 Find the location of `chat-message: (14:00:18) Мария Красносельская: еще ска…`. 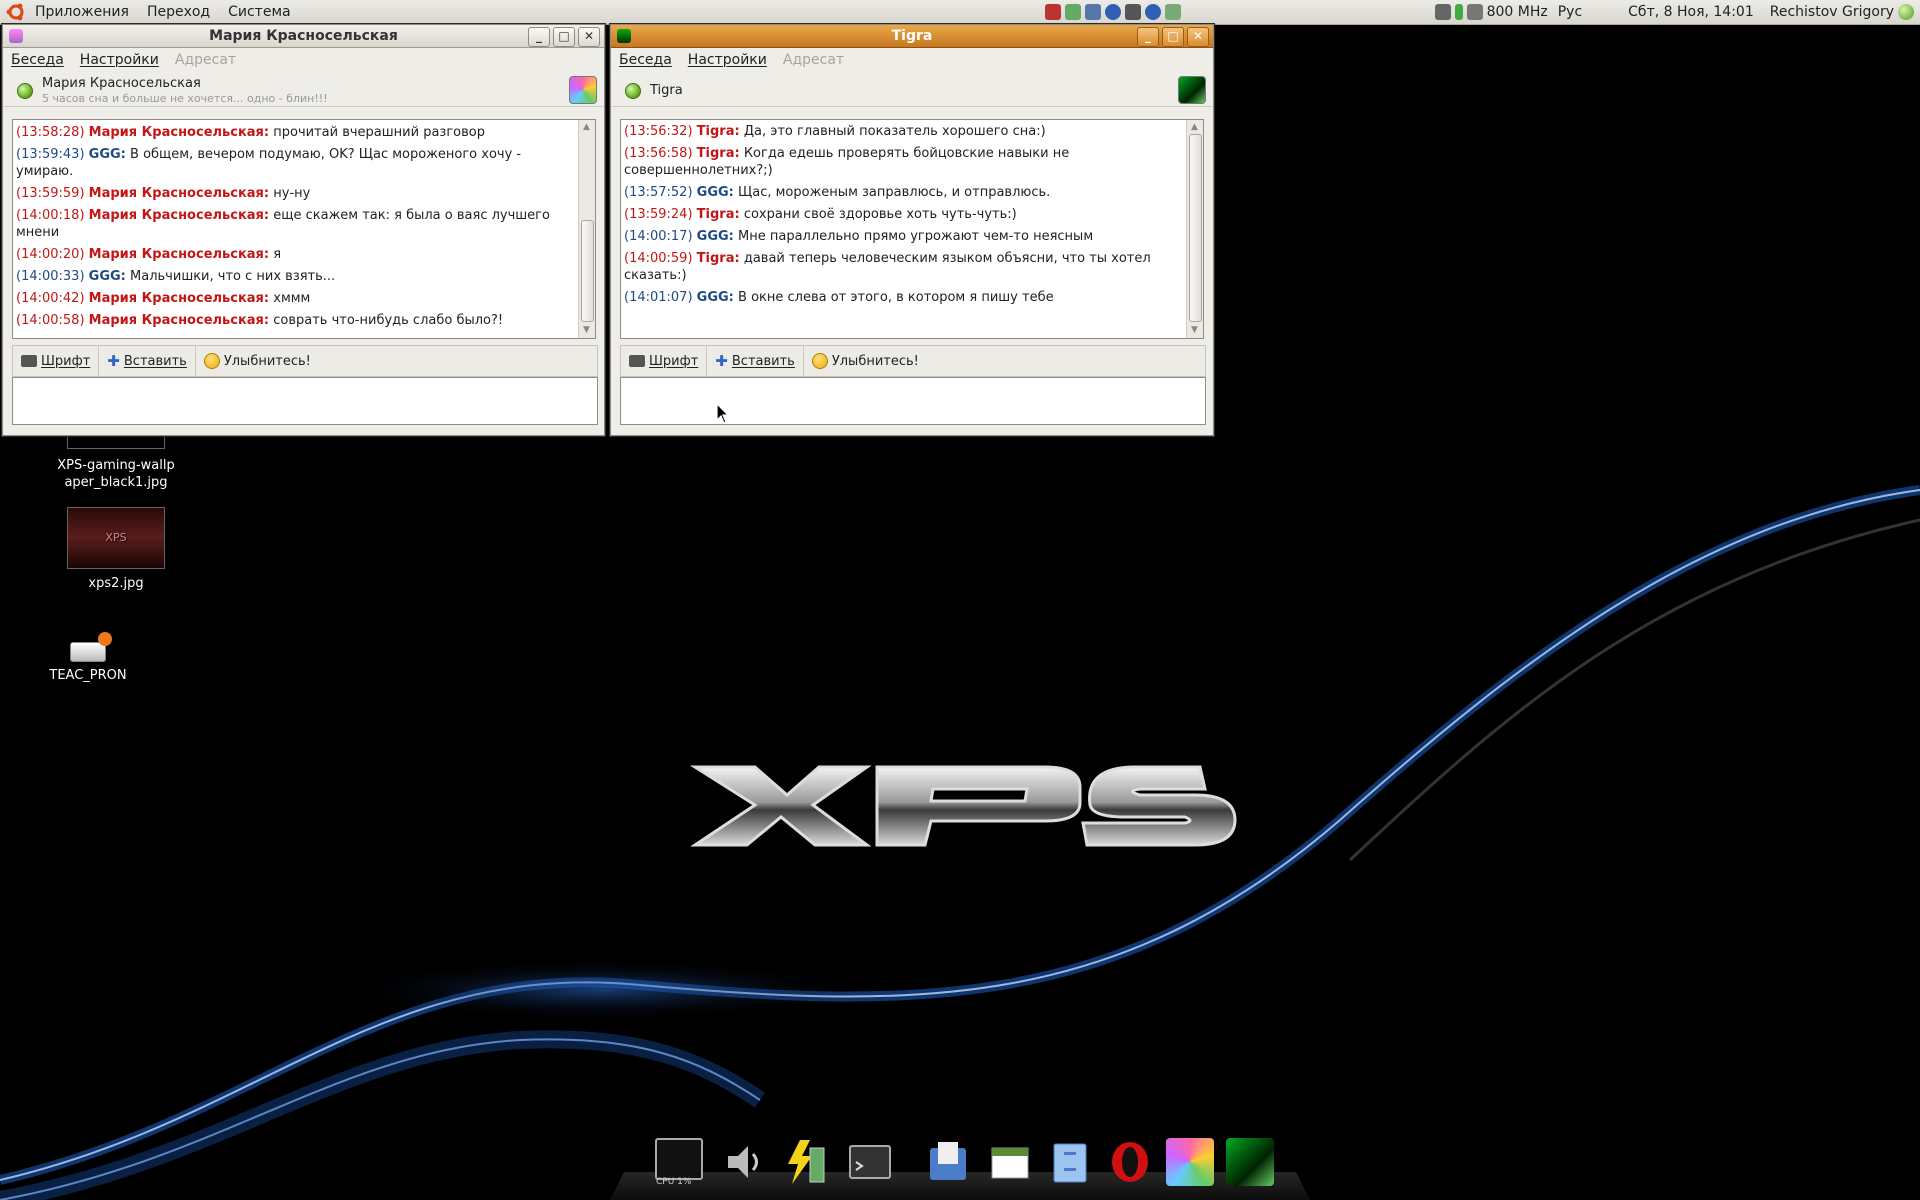

chat-message: (14:00:18) Мария Красносельская: еще ска… is located at coordinates (296, 224).